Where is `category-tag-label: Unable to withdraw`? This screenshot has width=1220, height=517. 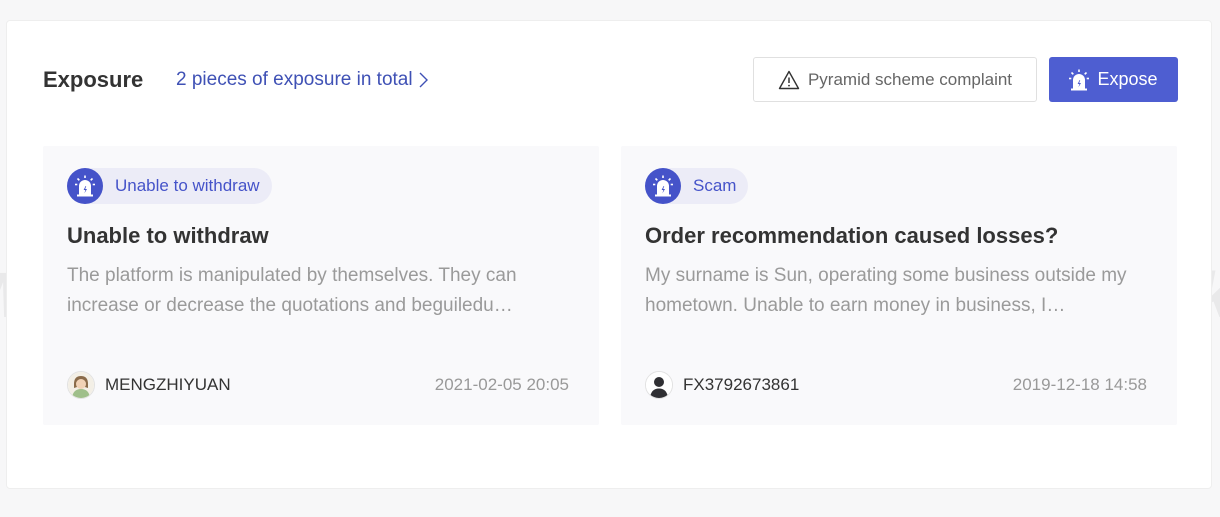
category-tag-label: Unable to withdraw is located at coordinates (187, 185).